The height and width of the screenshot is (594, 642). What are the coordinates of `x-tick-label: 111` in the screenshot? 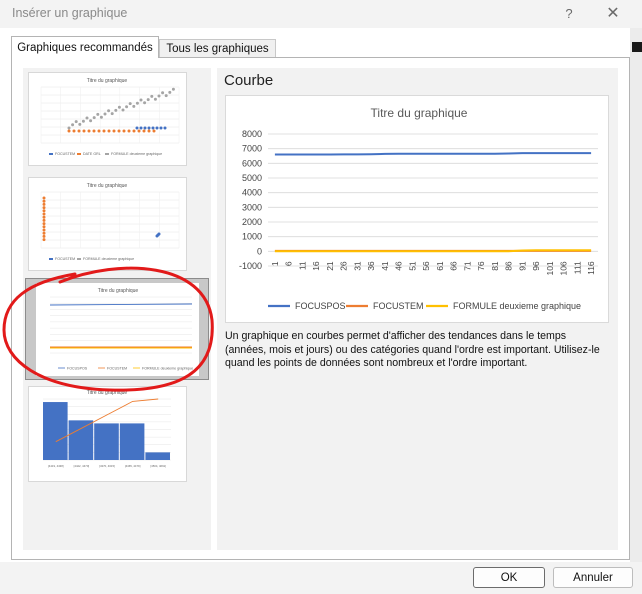 It's located at (577, 267).